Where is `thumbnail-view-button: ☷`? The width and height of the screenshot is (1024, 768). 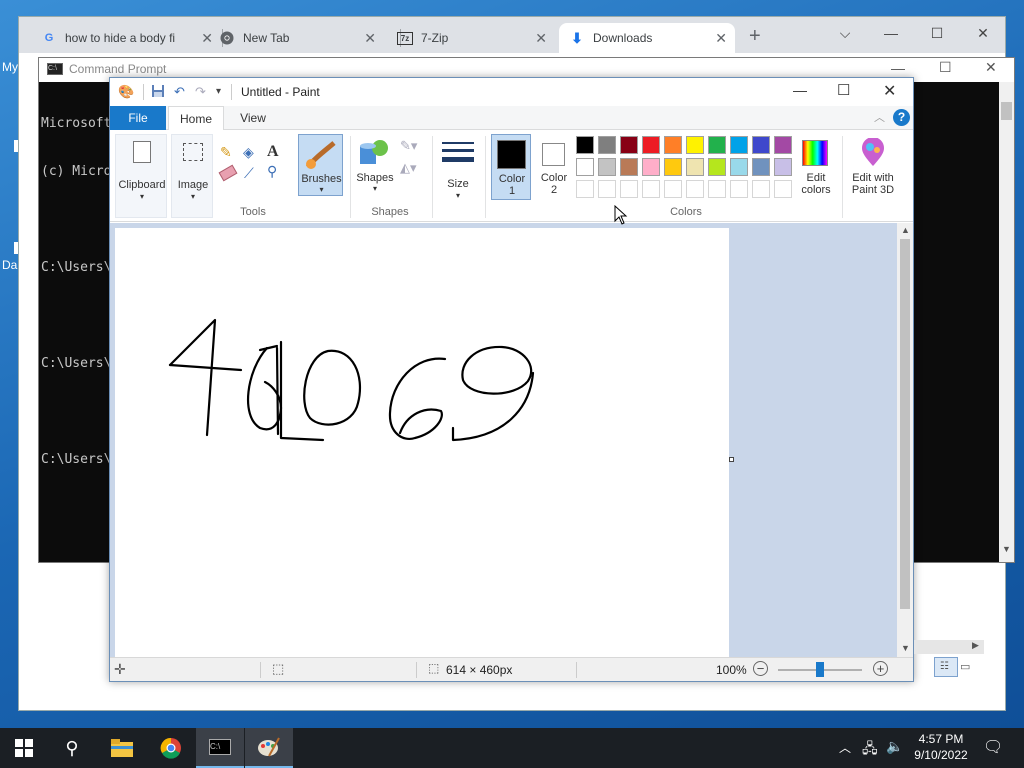 thumbnail-view-button: ☷ is located at coordinates (946, 667).